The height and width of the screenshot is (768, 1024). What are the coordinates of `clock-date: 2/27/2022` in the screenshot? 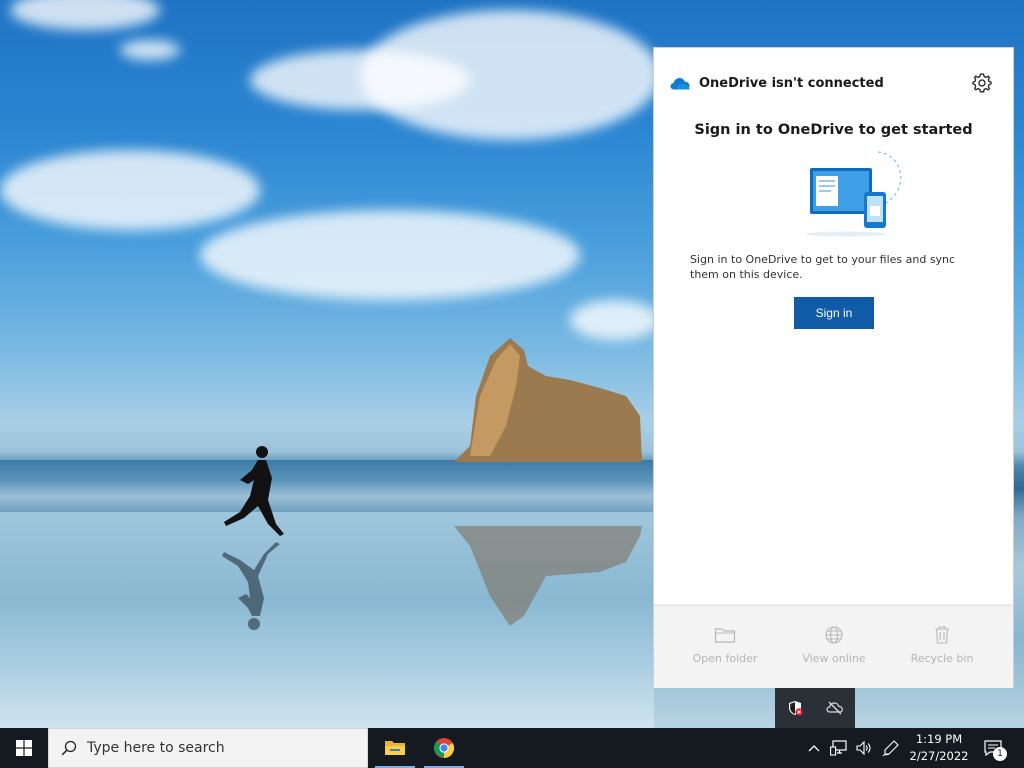 It's located at (939, 756).